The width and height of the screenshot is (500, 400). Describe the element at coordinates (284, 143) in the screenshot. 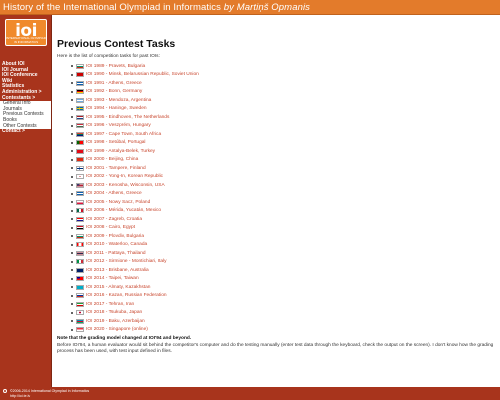

I see `task-list-item: IOI 1998 - Setúbal, Portugal` at that location.